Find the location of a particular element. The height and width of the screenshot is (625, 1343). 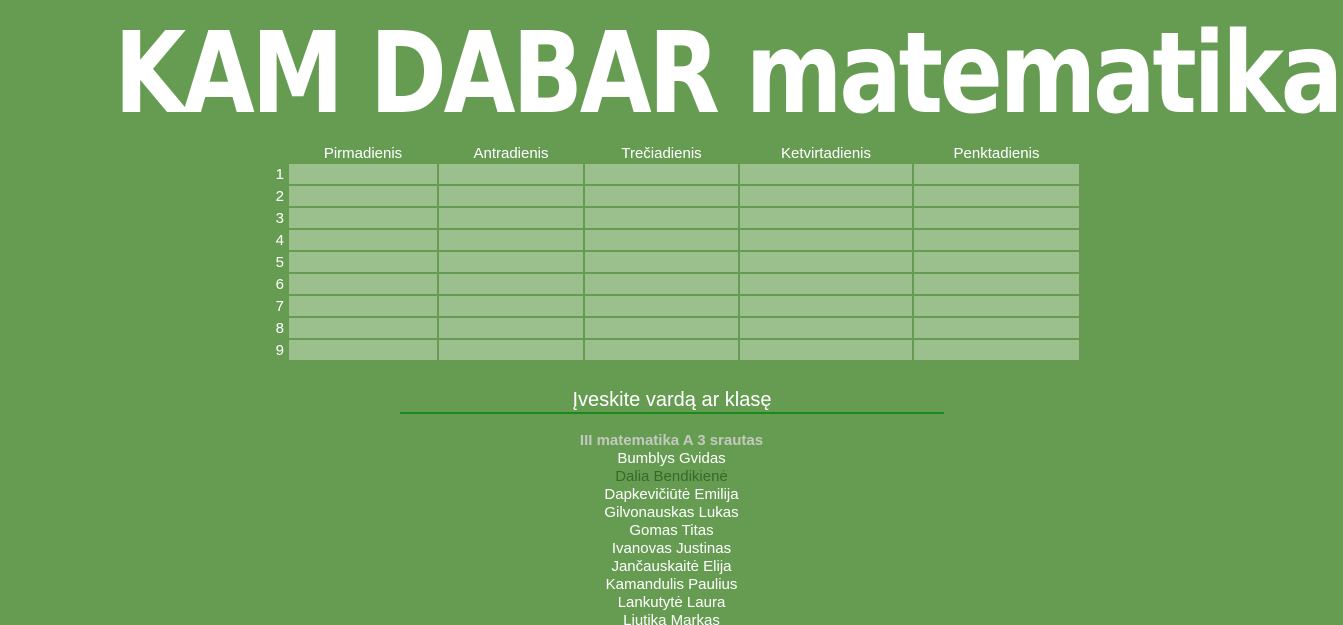

result-item: Jančauskaitė Elija is located at coordinates (671, 567).